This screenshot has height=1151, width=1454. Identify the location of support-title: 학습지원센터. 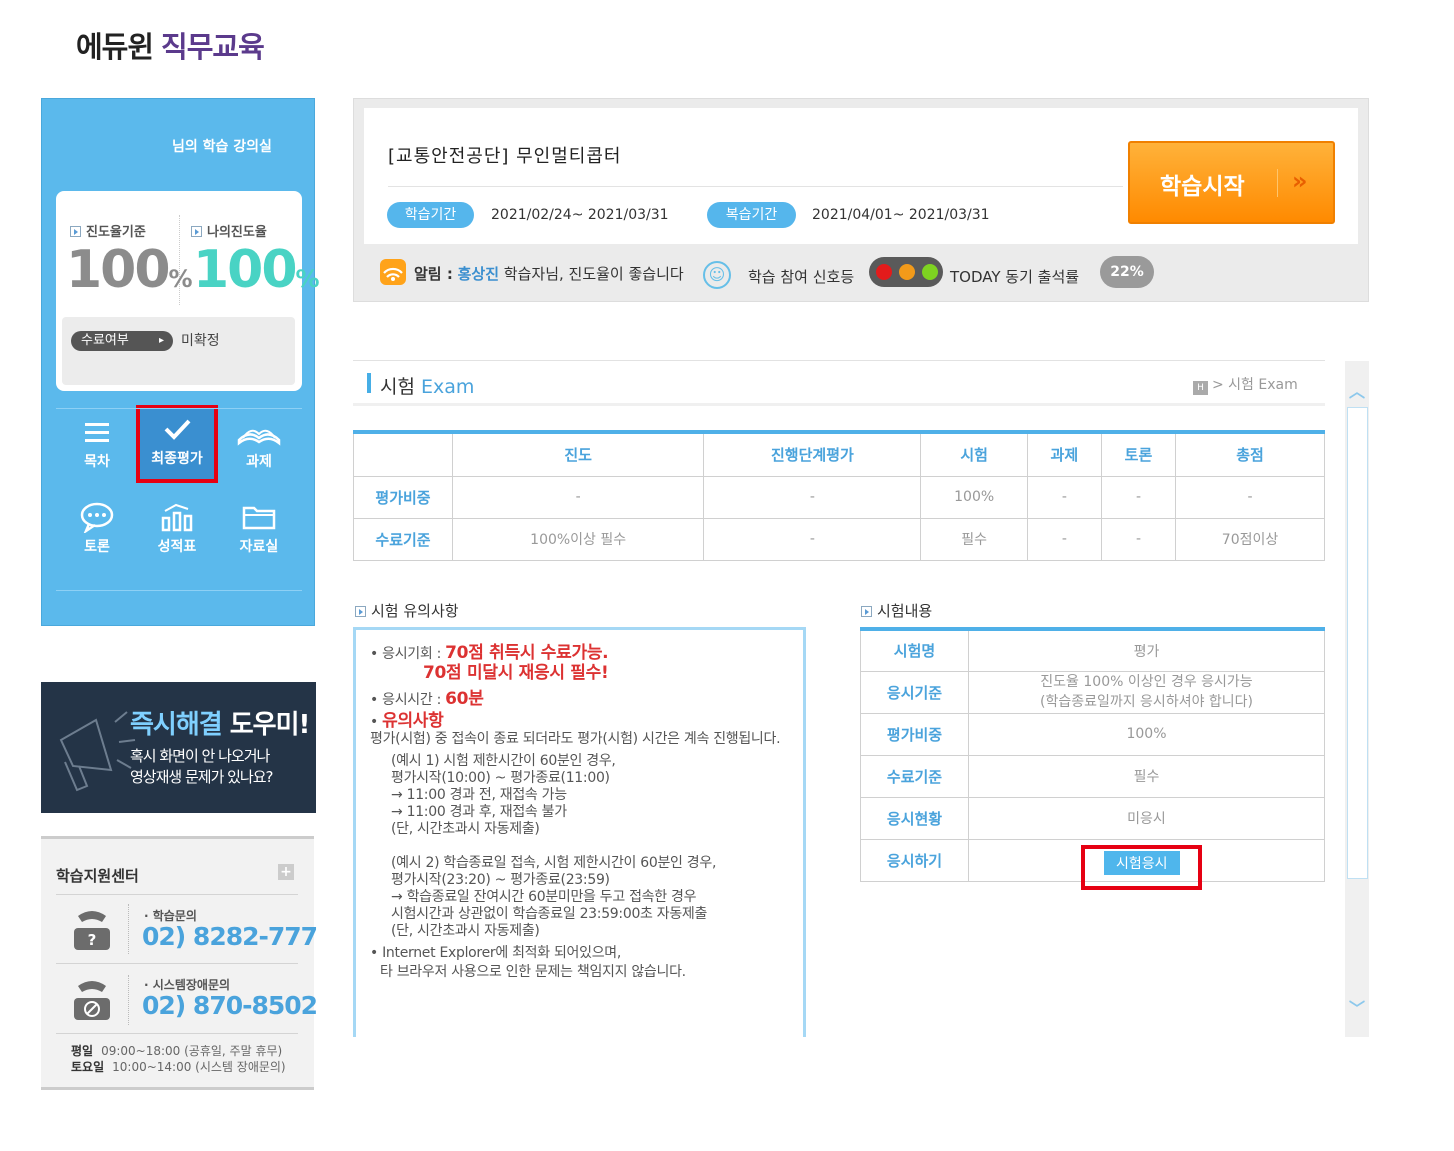
(97, 876).